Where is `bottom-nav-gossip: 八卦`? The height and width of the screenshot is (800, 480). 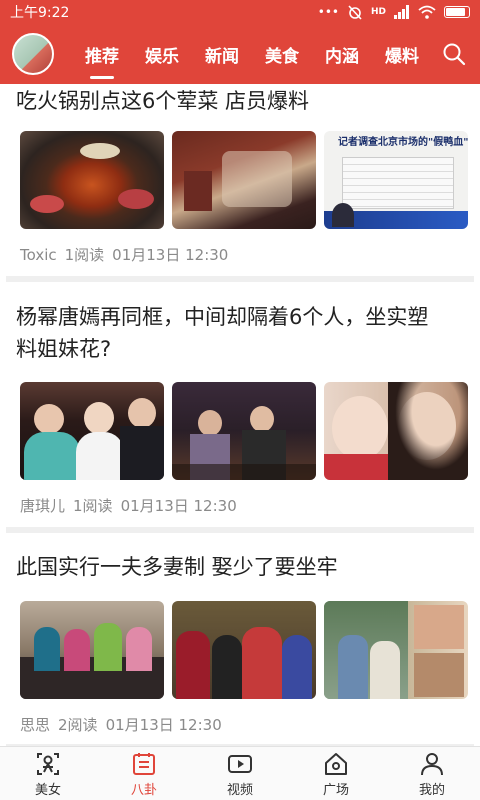
bottom-nav-gossip: 八卦 is located at coordinates (144, 773).